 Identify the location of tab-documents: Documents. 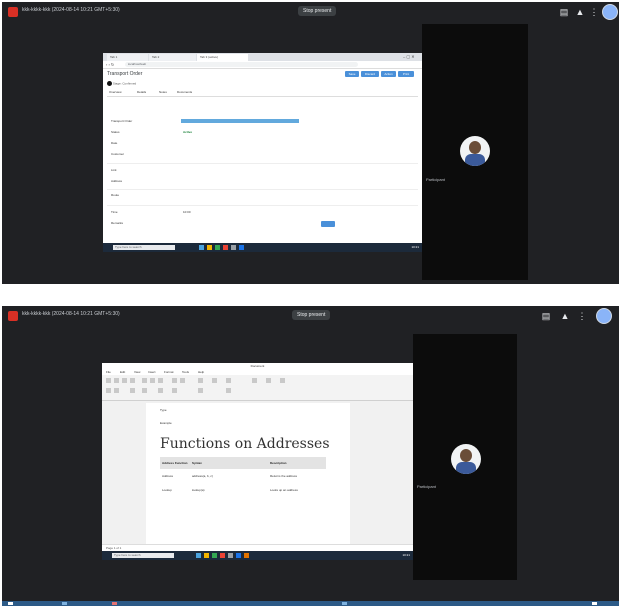
(184, 92).